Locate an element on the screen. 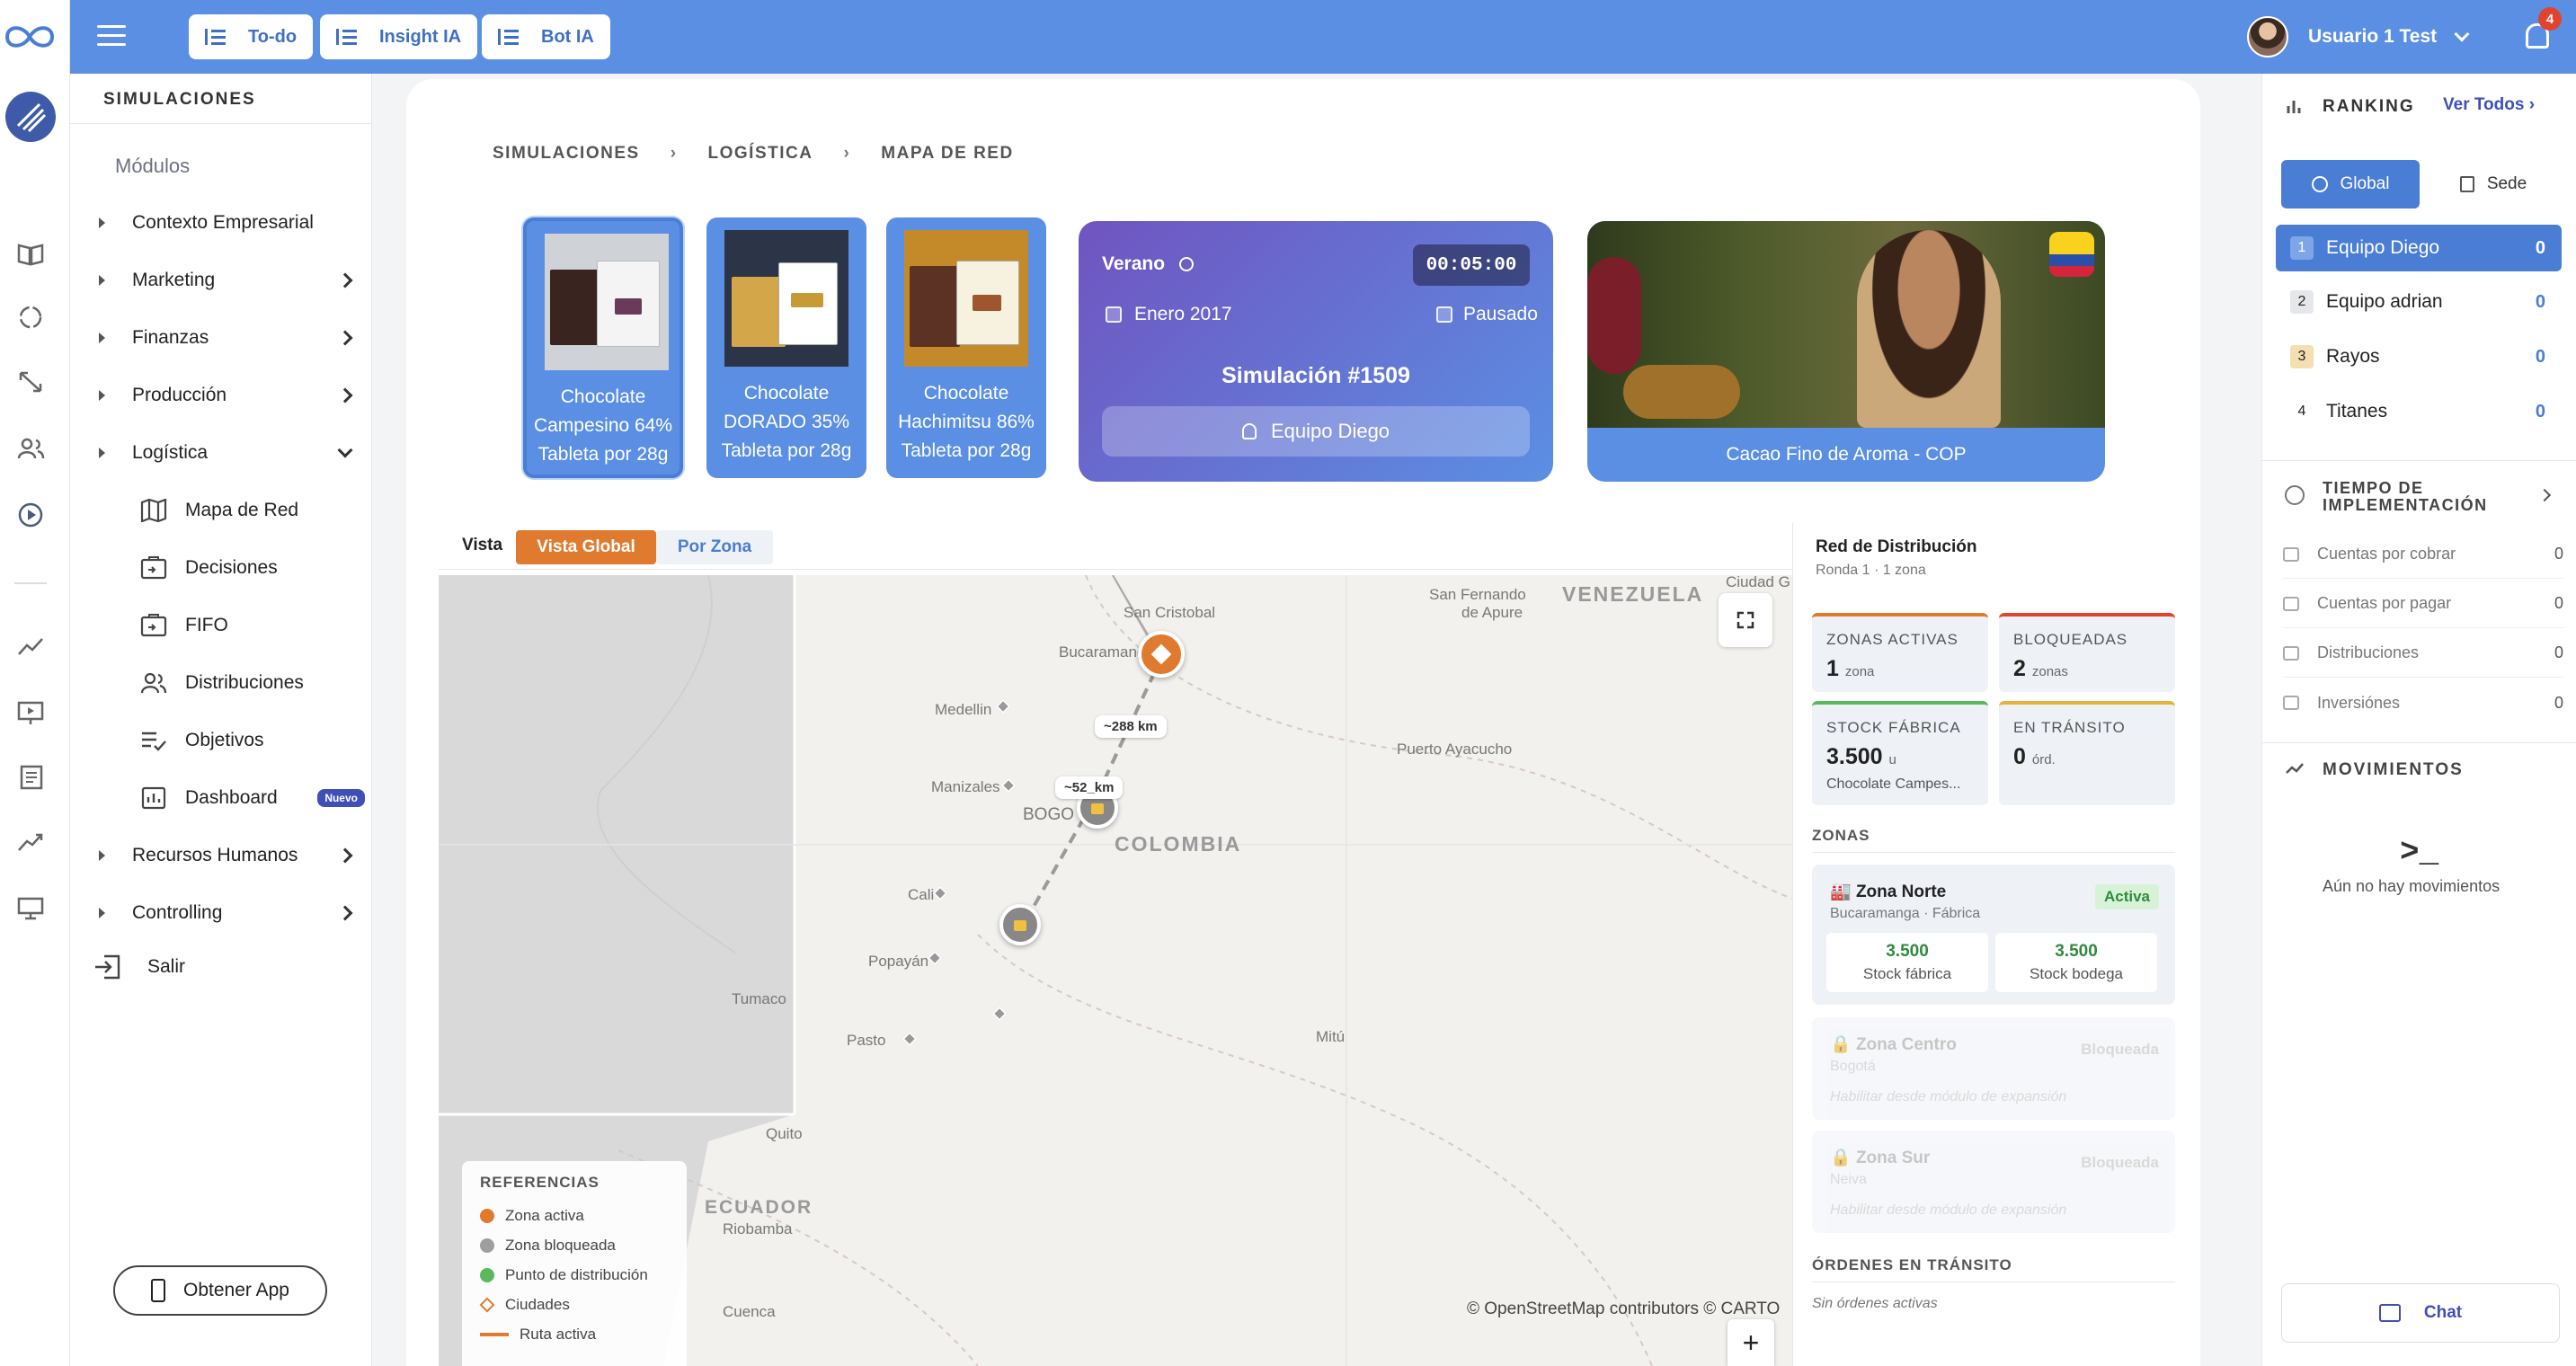 This screenshot has width=2576, height=1366. ranking-tab-global: Global is located at coordinates (2350, 184).